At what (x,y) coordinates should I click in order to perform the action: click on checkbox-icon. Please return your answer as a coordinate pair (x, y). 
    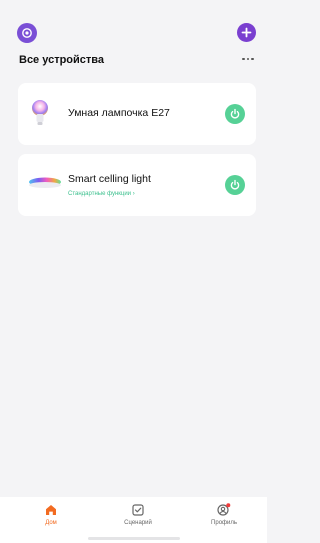
    Looking at the image, I should click on (138, 510).